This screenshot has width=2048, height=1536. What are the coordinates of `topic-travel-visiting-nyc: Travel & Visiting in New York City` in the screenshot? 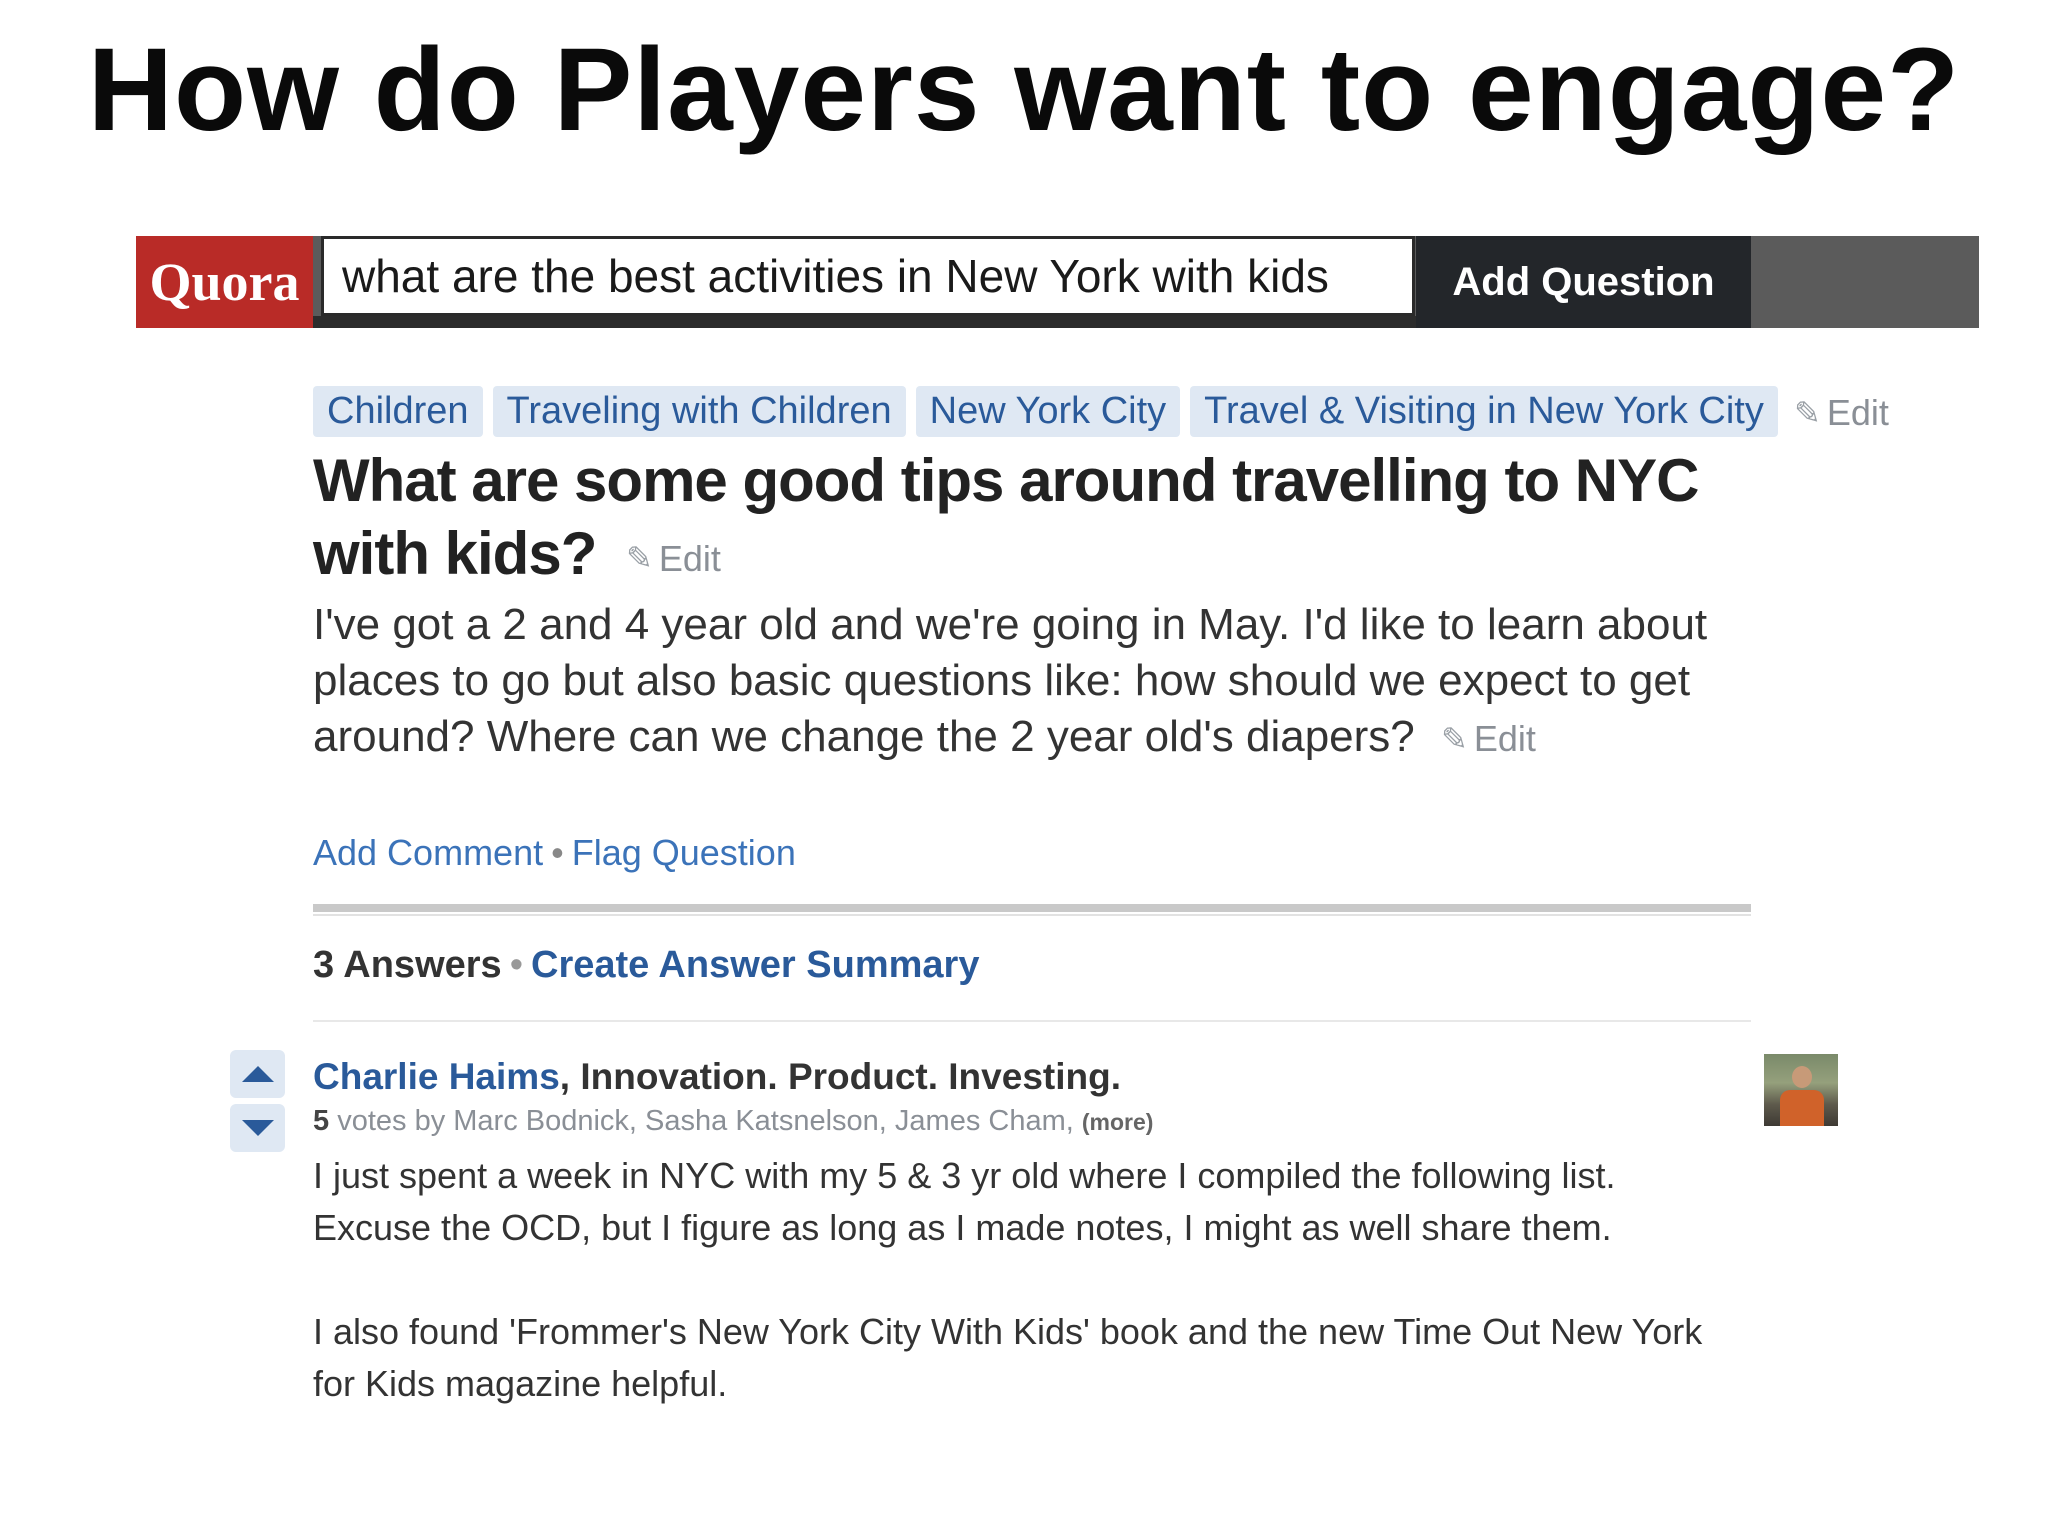 It's located at (1484, 411).